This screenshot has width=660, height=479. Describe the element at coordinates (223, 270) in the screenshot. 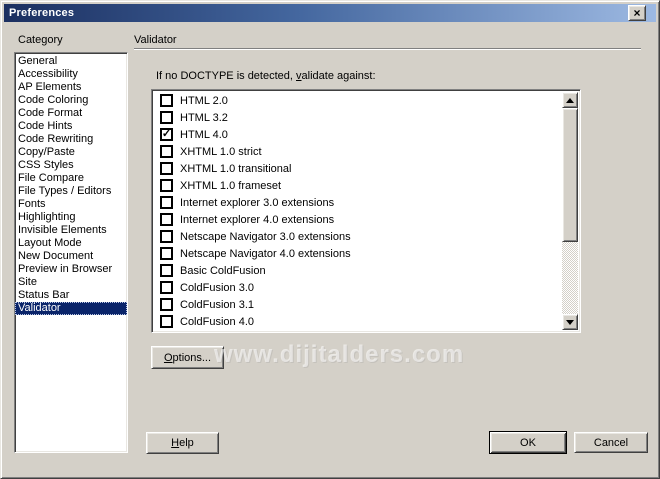

I see `validator-row-label: Basic ColdFusion` at that location.